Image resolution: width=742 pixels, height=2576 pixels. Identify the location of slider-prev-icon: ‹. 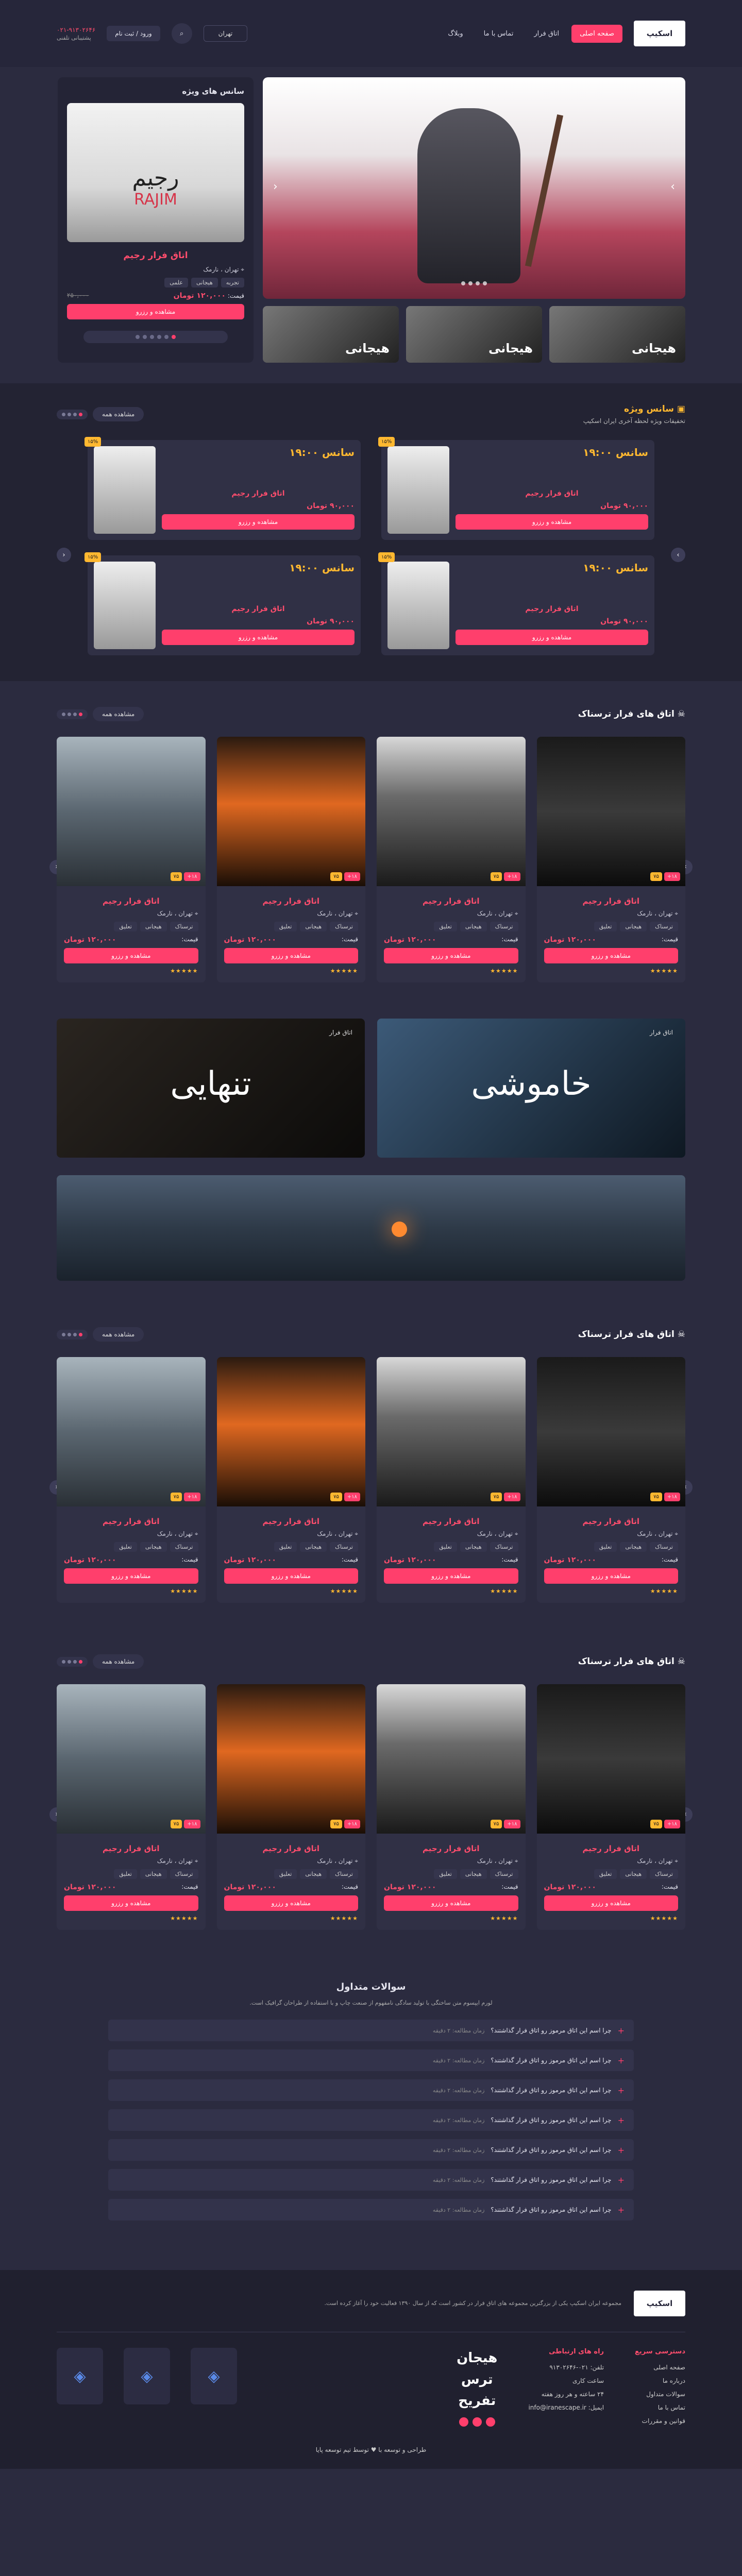
(275, 186).